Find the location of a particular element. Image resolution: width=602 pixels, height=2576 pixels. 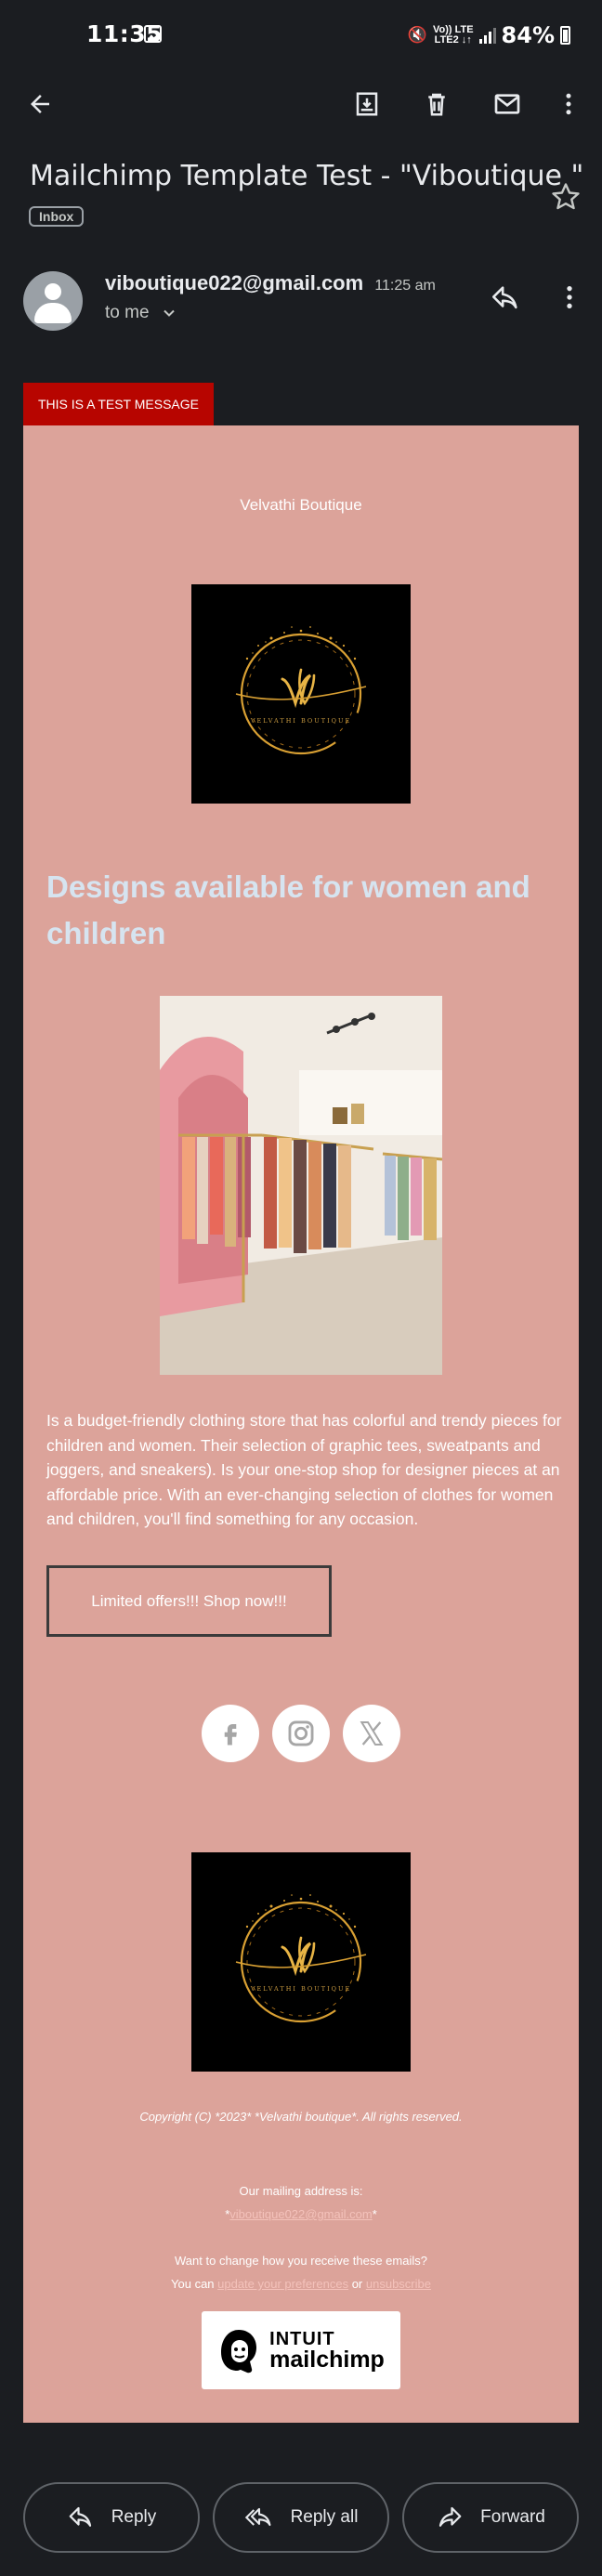

signal-icon is located at coordinates (487, 35).